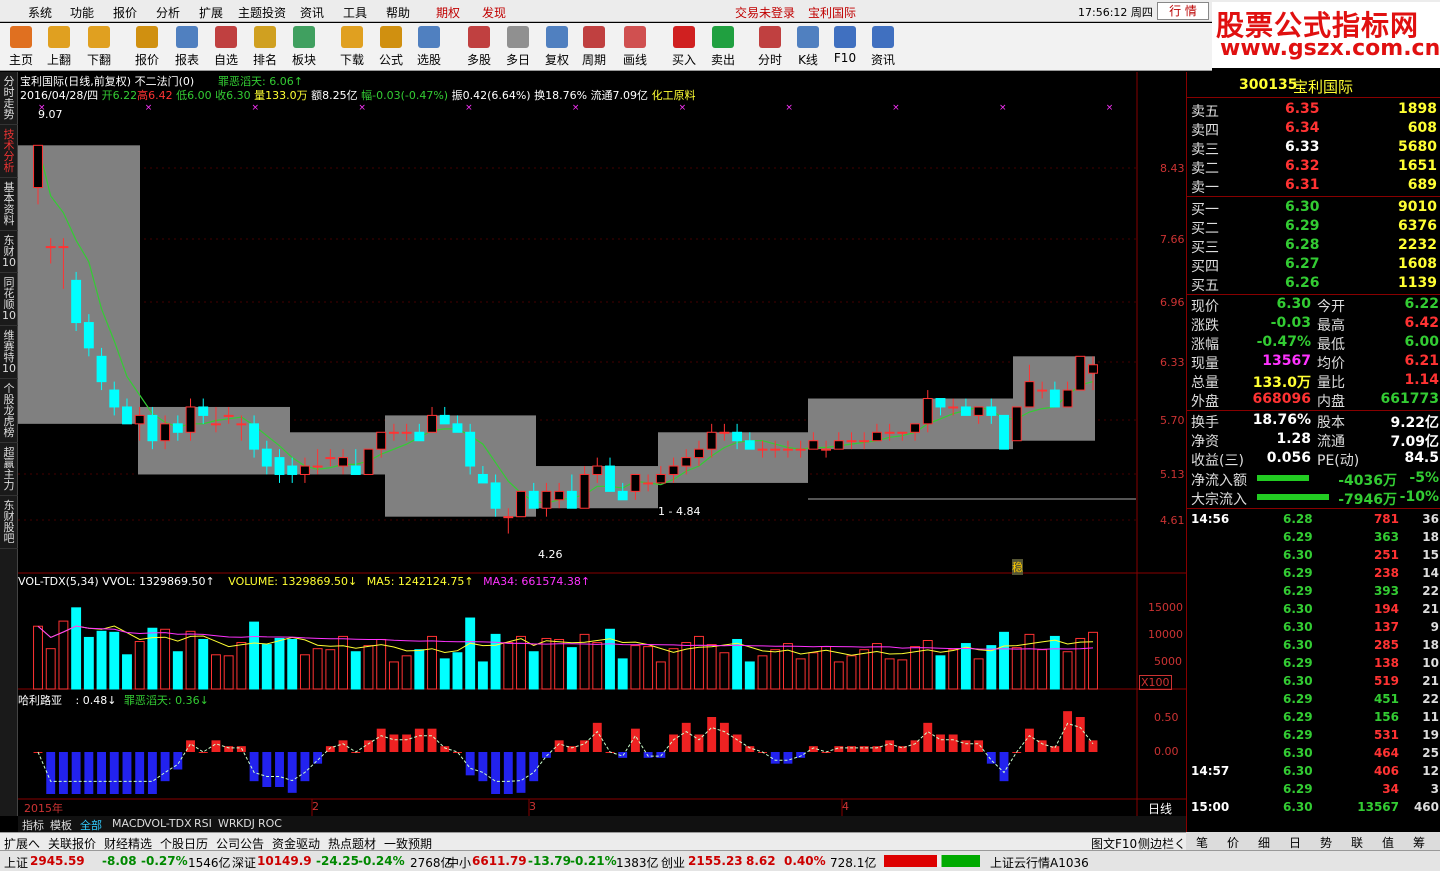  What do you see at coordinates (265, 47) in the screenshot?
I see `toolbar-rank-button: 排名` at bounding box center [265, 47].